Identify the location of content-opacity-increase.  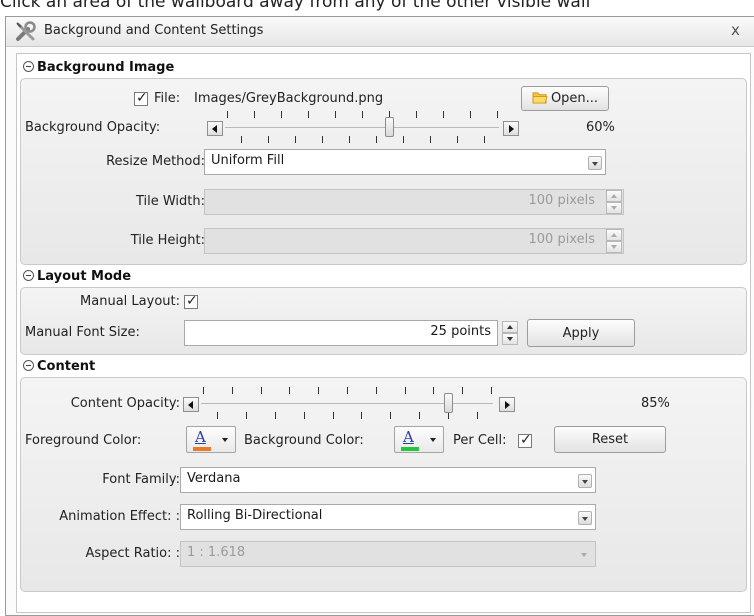
(507, 404).